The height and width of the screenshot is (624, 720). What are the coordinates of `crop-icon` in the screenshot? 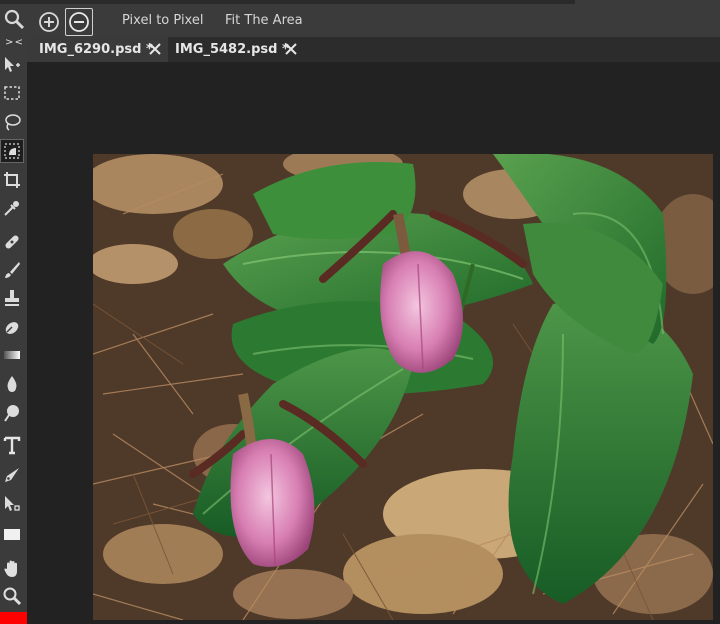 It's located at (12, 180).